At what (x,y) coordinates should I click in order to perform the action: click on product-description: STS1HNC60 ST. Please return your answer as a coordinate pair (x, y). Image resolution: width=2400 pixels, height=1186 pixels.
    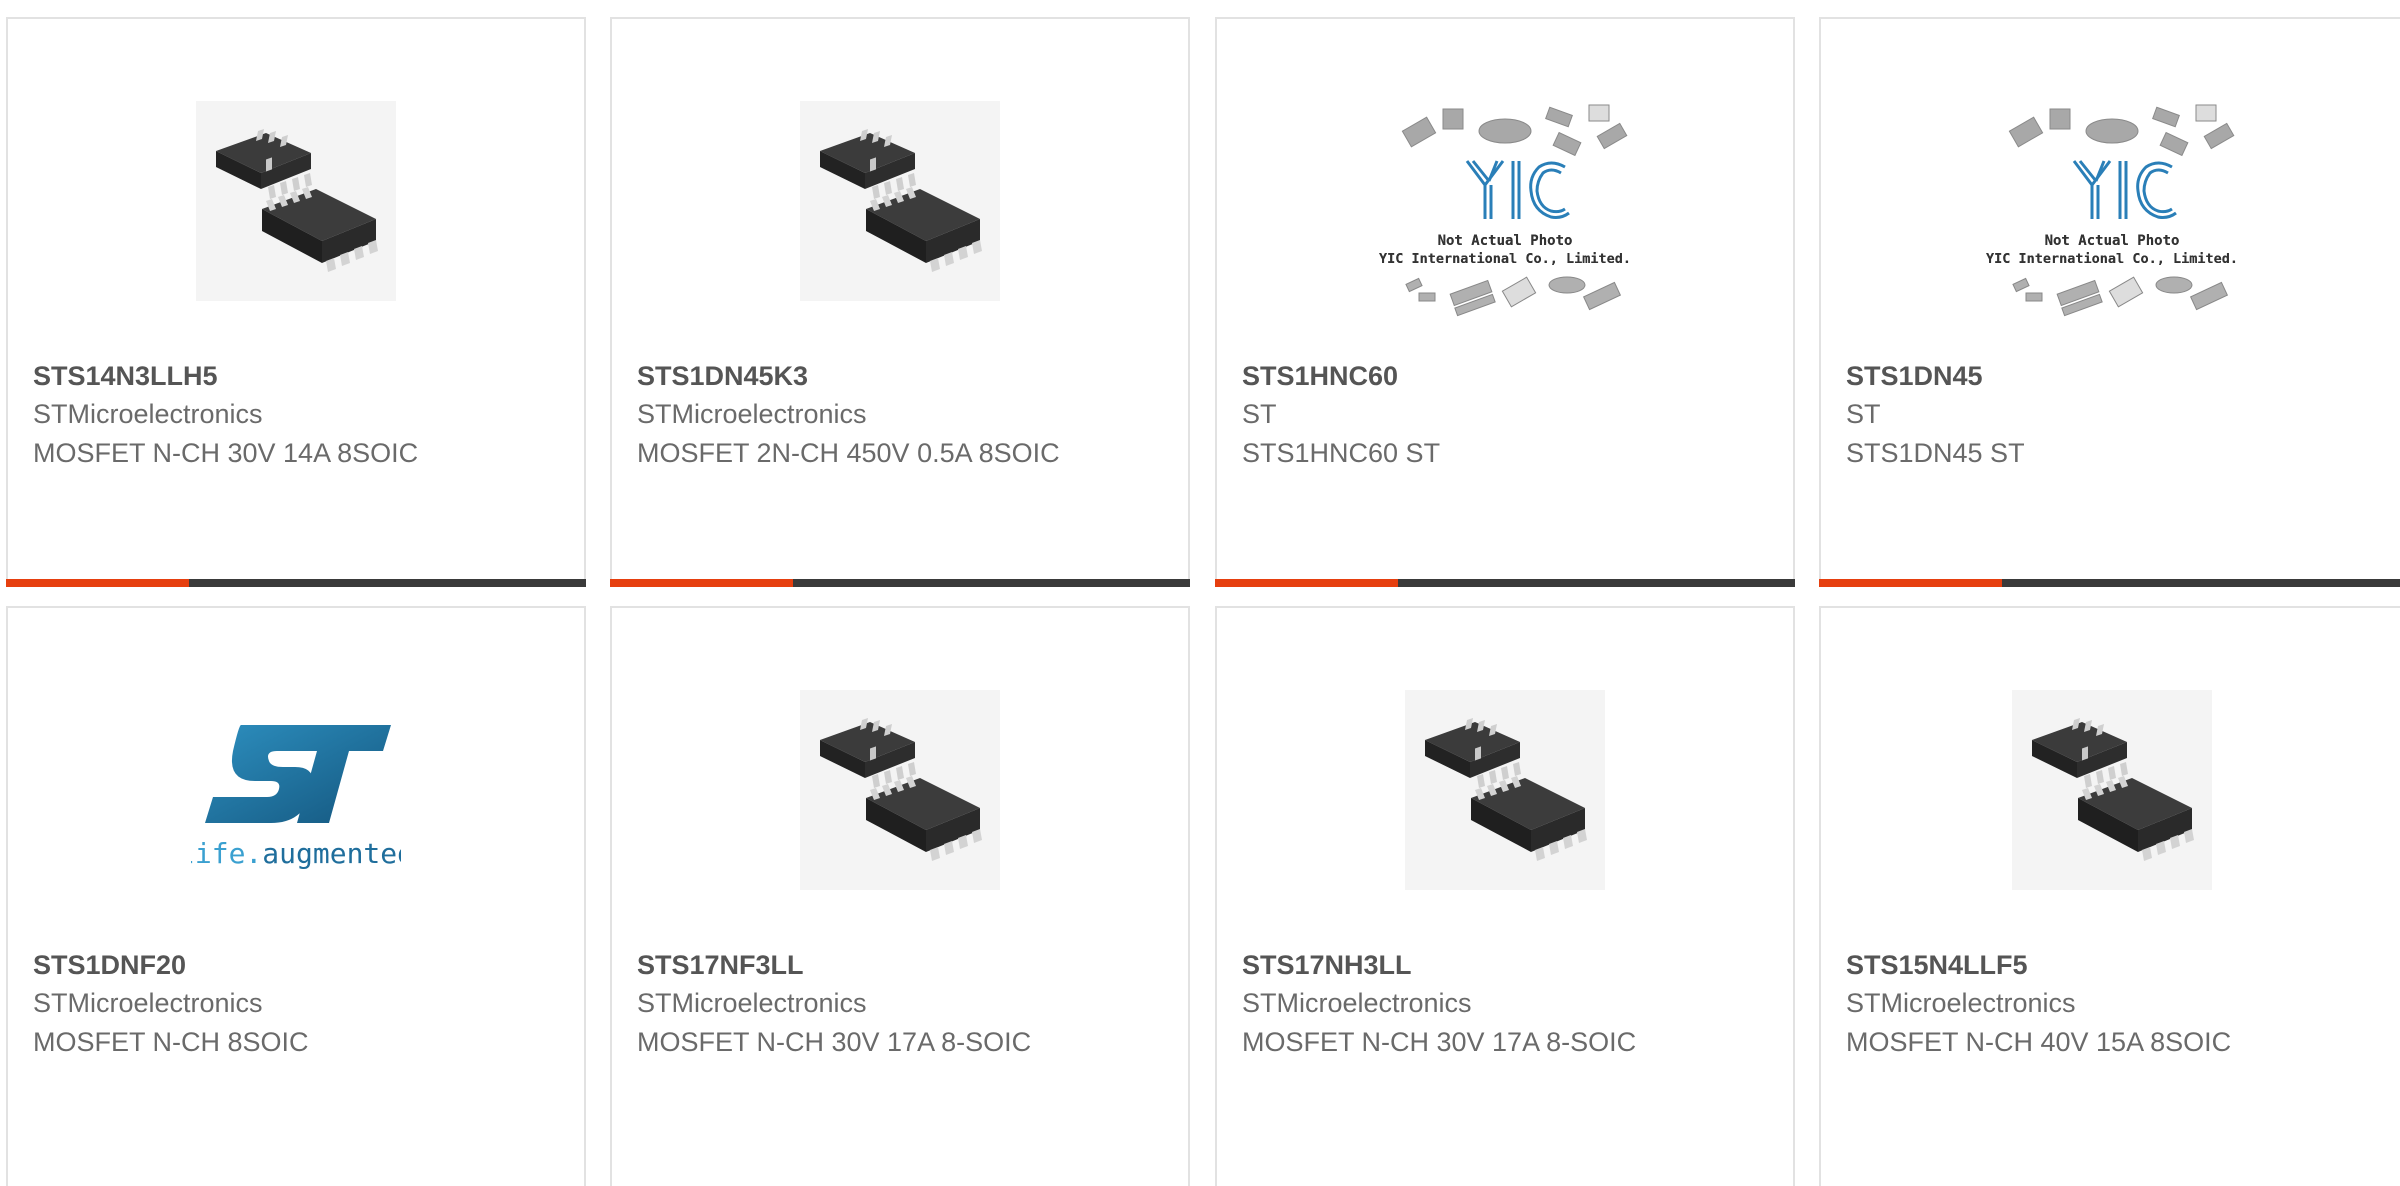
    Looking at the image, I should click on (1341, 453).